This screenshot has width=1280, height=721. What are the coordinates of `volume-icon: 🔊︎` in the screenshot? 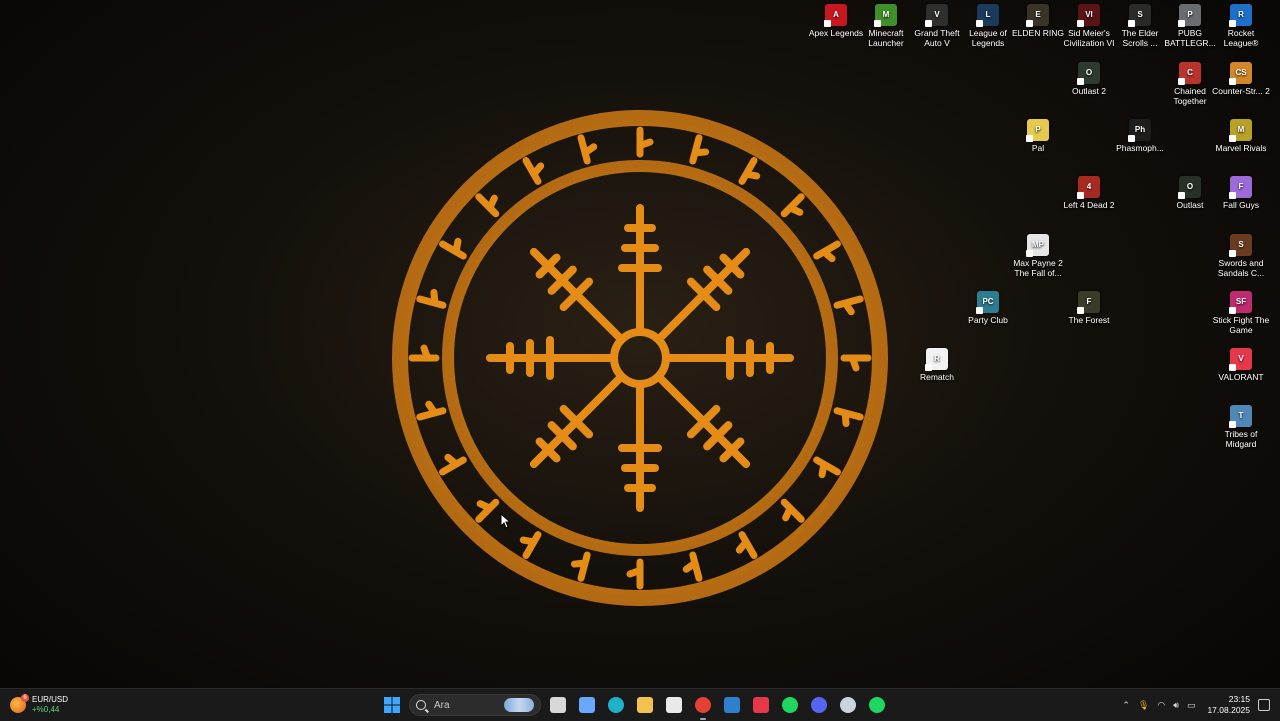 It's located at (1176, 705).